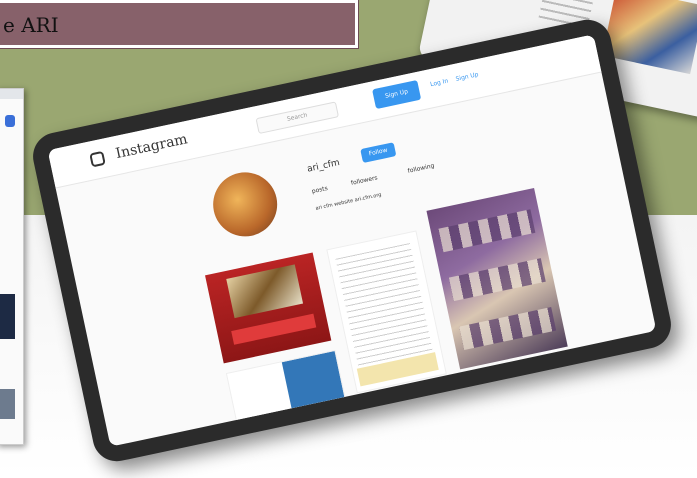 Image resolution: width=697 pixels, height=478 pixels. What do you see at coordinates (378, 152) in the screenshot?
I see `follow-button: Follow` at bounding box center [378, 152].